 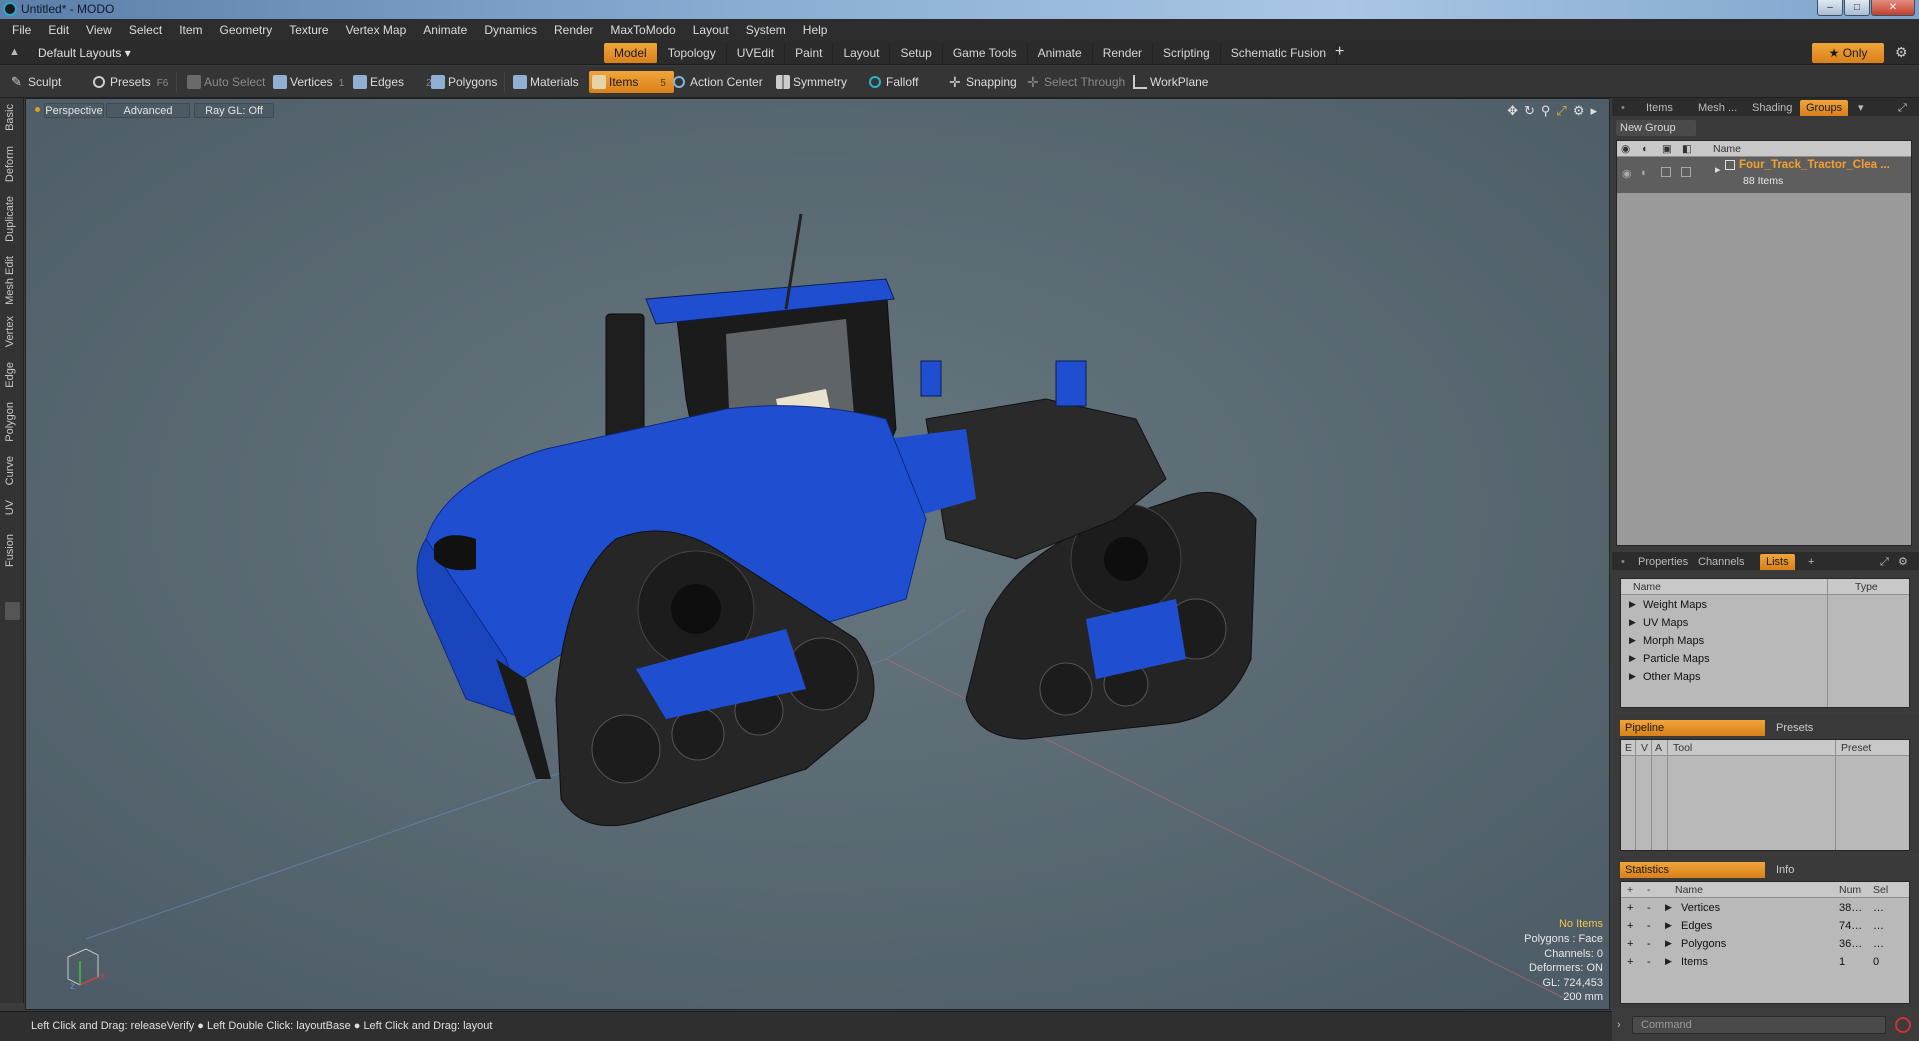 What do you see at coordinates (1546, 111) in the screenshot?
I see `zoom-icon: ⚲` at bounding box center [1546, 111].